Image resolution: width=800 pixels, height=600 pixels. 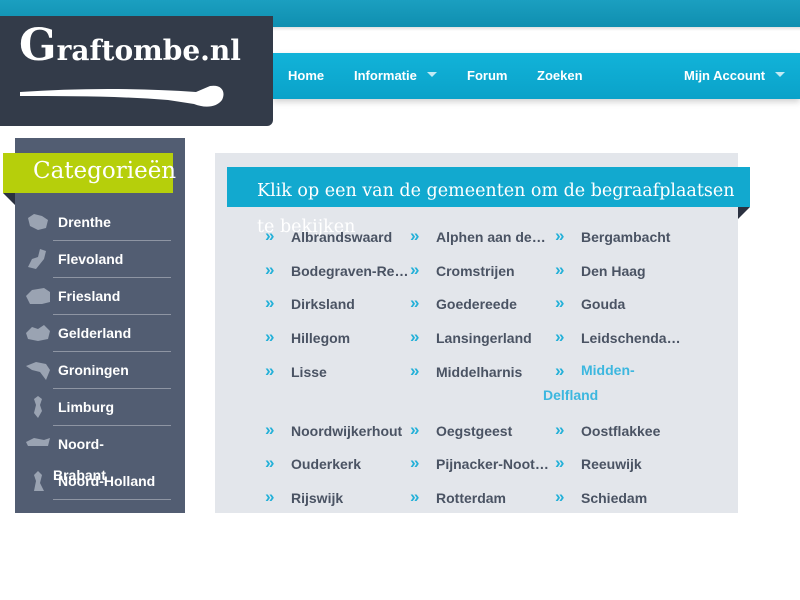 What do you see at coordinates (323, 304) in the screenshot?
I see `municipality-name: Dirksland` at bounding box center [323, 304].